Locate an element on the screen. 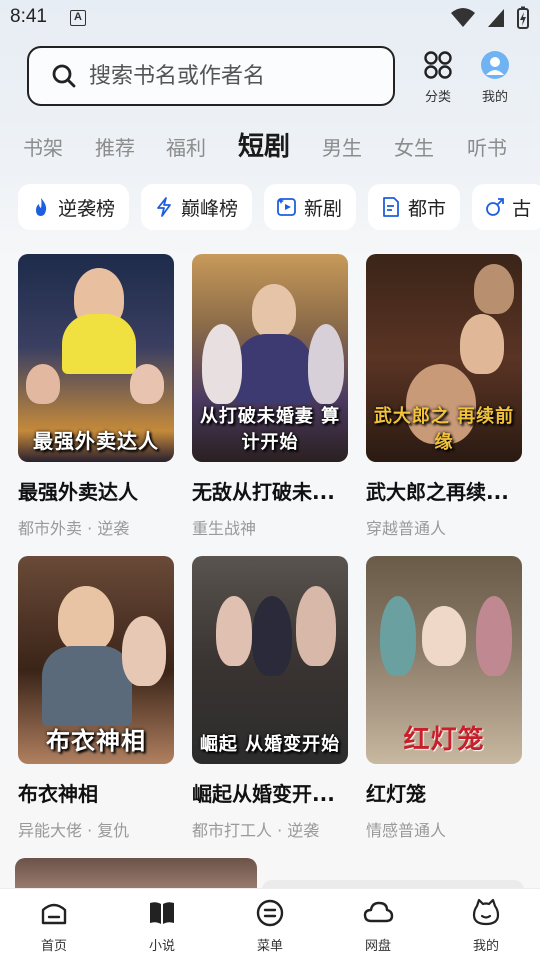 This screenshot has width=540, height=960. drama-cover: 武大郎之 再续前缘 is located at coordinates (444, 358).